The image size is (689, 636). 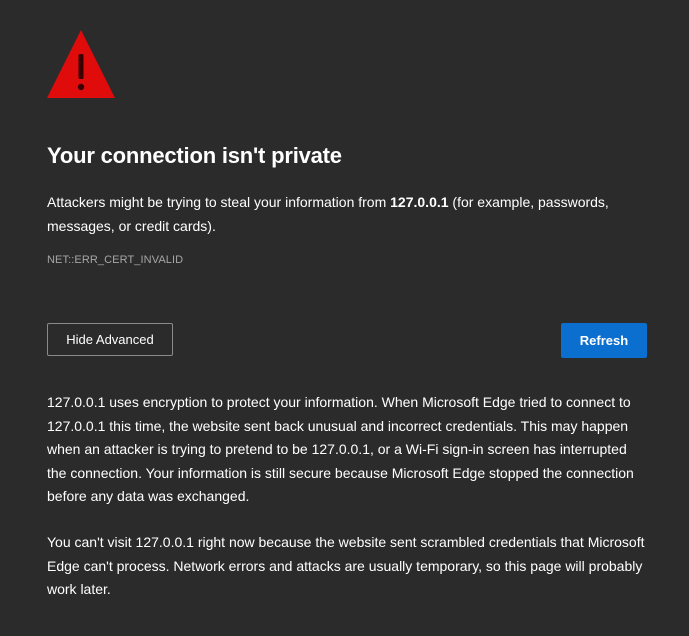 I want to click on hide-advanced-button: Hide Advanced, so click(x=110, y=339).